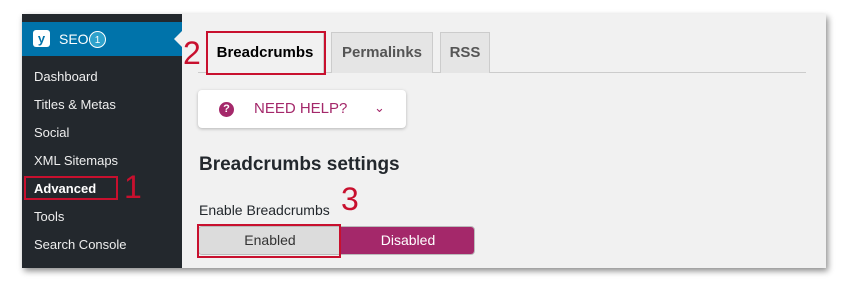  I want to click on annotation-number-1: 1, so click(133, 187).